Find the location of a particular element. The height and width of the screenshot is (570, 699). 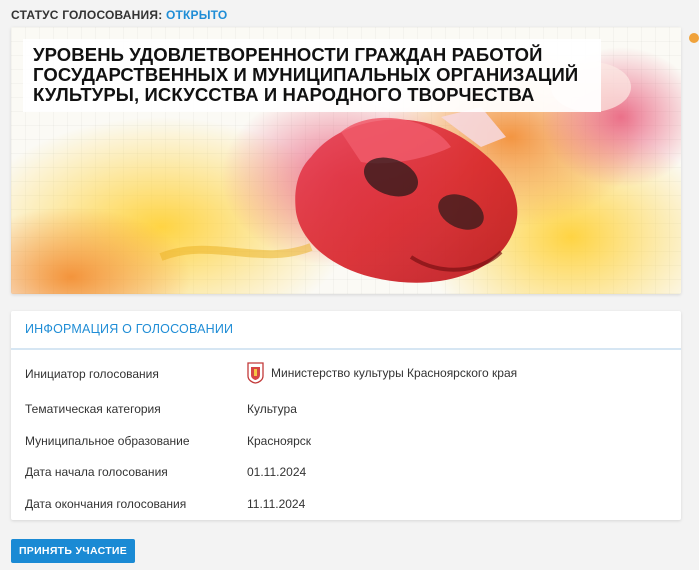

info-label: Муниципальное образование is located at coordinates (107, 441).